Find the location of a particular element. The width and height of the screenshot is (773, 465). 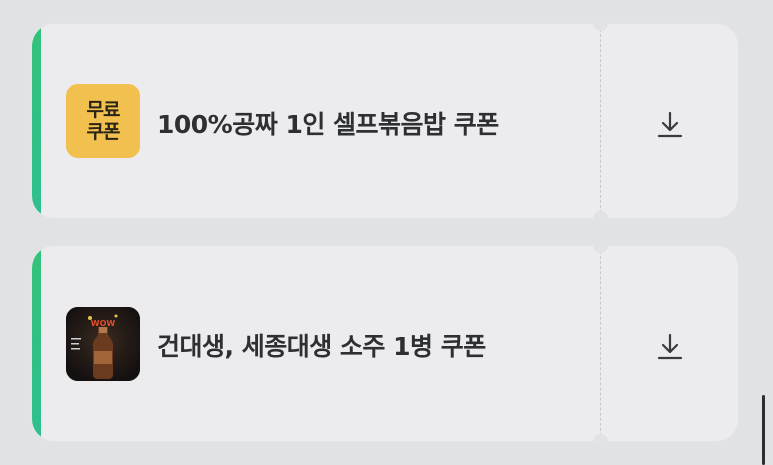

soju-bottle-image: WOW is located at coordinates (103, 344).